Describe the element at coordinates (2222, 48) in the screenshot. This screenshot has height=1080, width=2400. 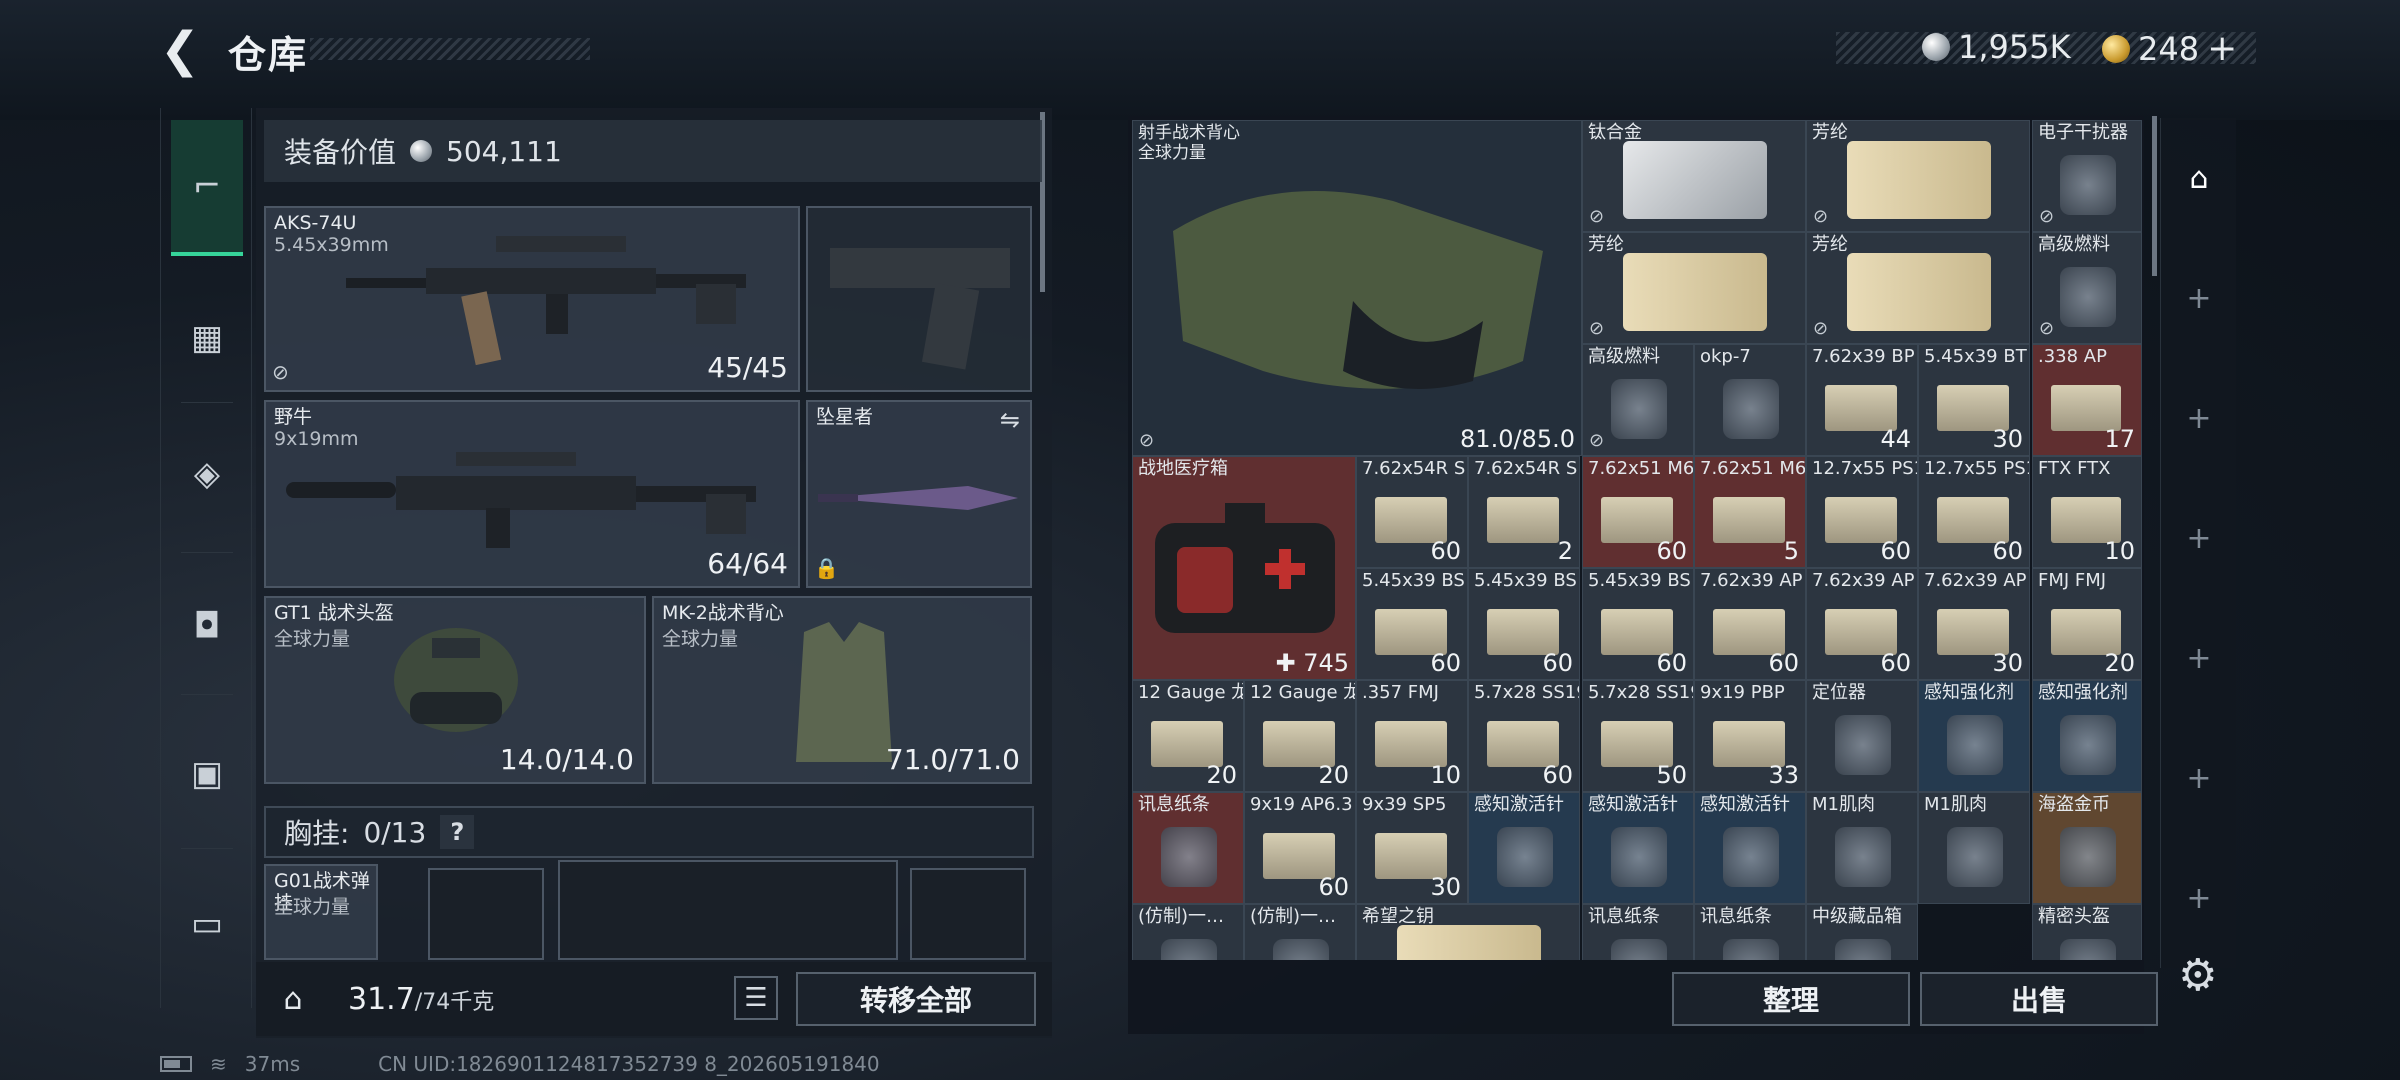
I see `add-currency-button: +` at that location.